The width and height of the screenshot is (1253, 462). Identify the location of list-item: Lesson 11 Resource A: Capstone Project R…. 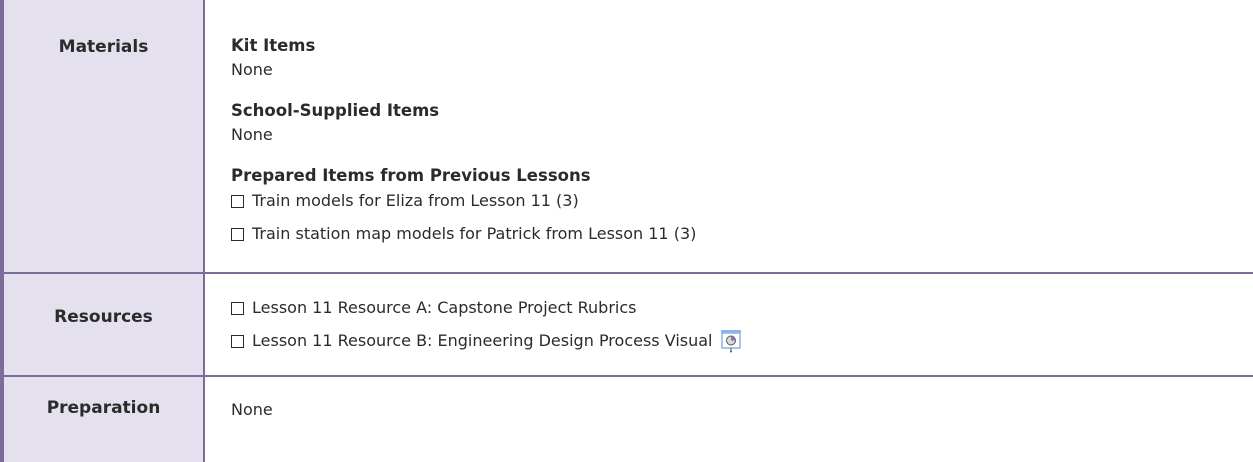
(742, 308).